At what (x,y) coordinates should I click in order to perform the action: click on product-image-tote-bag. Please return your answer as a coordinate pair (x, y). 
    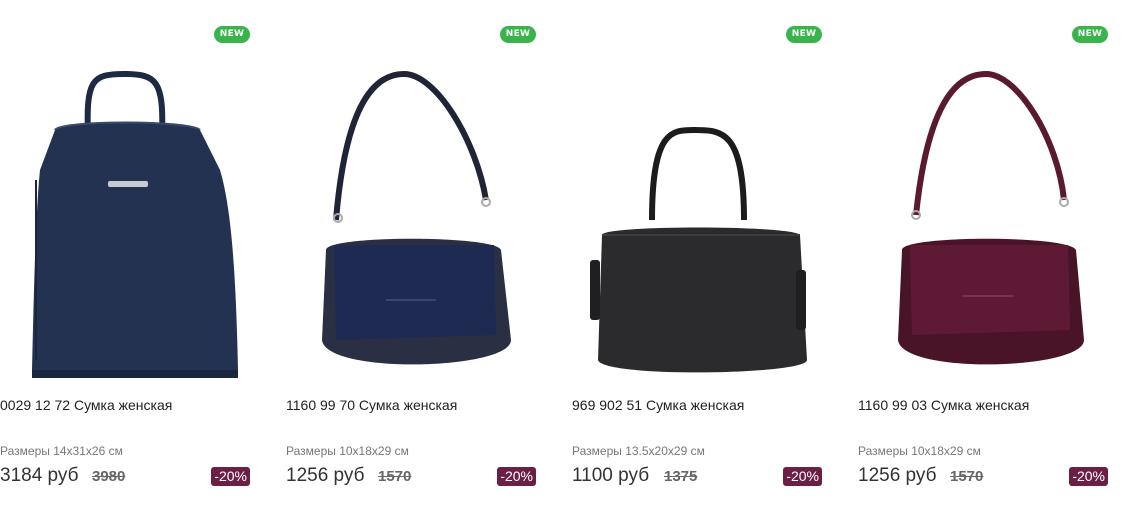
    Looking at the image, I should click on (697, 225).